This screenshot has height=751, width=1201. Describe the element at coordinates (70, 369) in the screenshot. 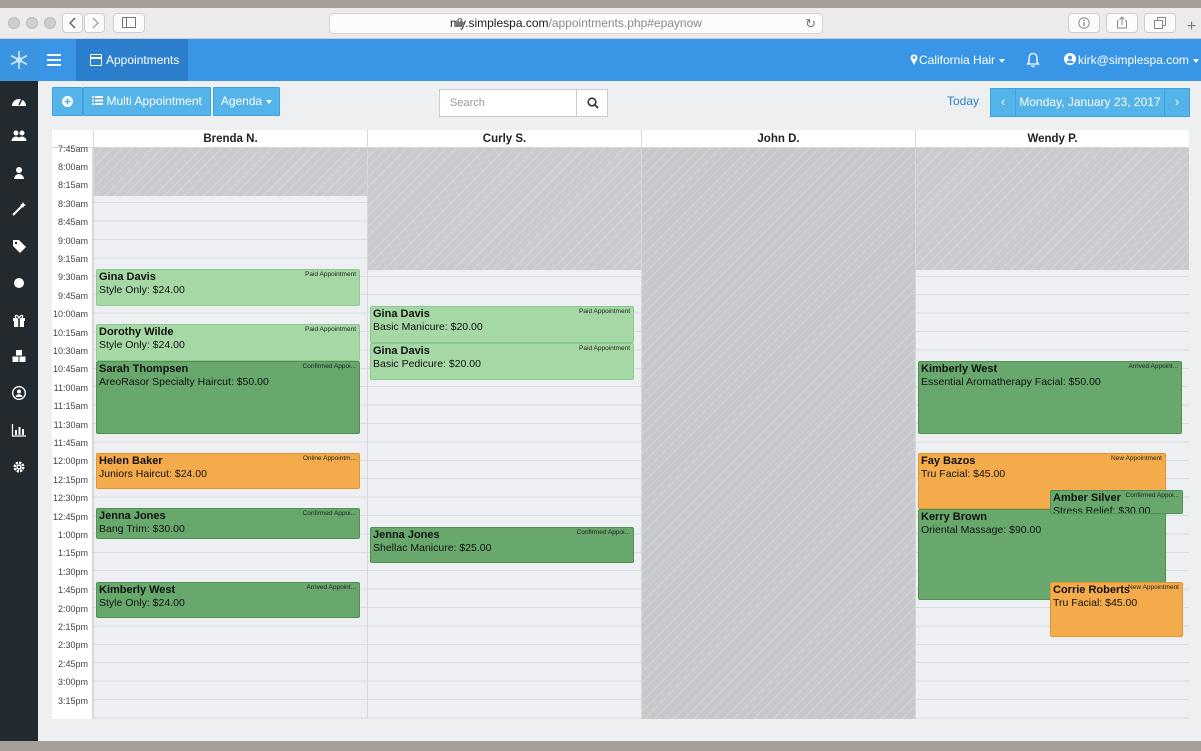

I see `time-label: 10:45am` at that location.